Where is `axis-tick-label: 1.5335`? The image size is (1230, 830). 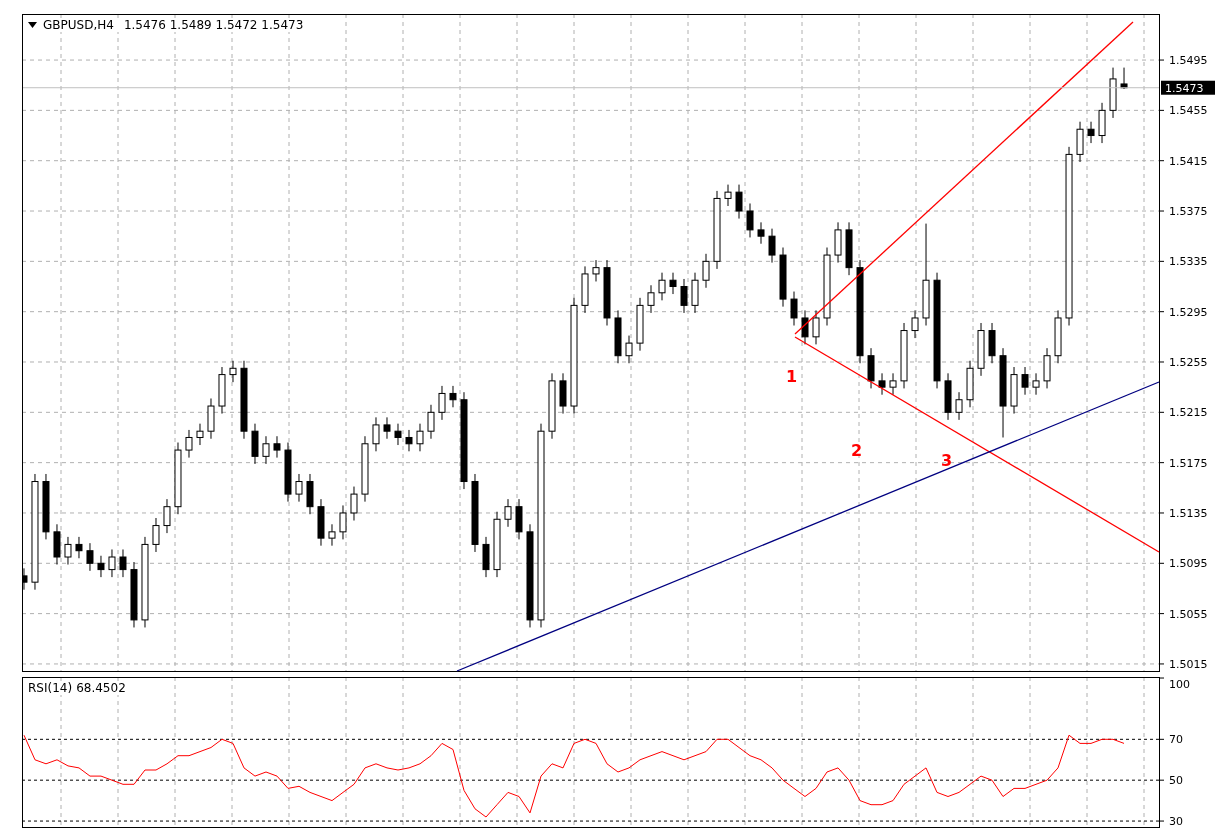
axis-tick-label: 1.5335 is located at coordinates (1188, 262).